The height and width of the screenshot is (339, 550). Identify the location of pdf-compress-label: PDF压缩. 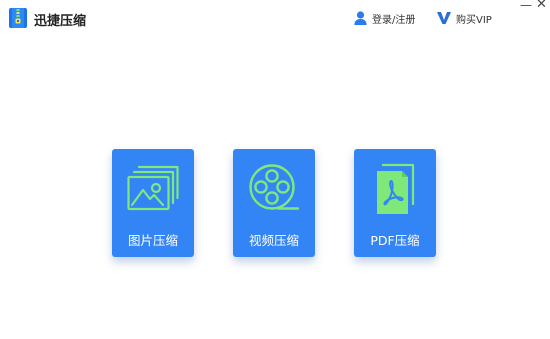
(395, 240).